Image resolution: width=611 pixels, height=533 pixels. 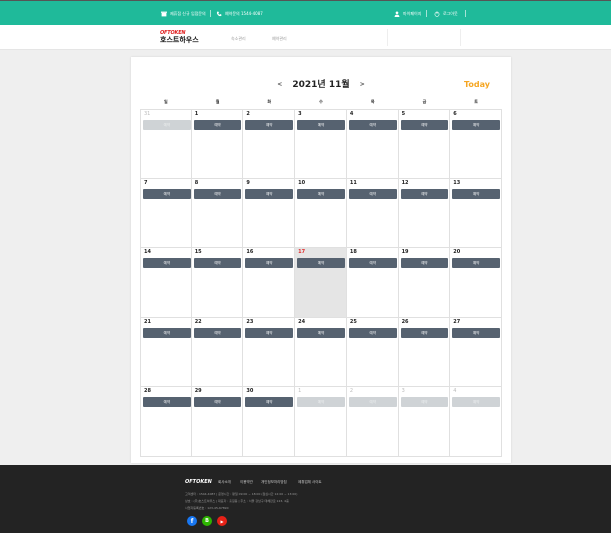 What do you see at coordinates (353, 321) in the screenshot?
I see `day-number: 25` at bounding box center [353, 321].